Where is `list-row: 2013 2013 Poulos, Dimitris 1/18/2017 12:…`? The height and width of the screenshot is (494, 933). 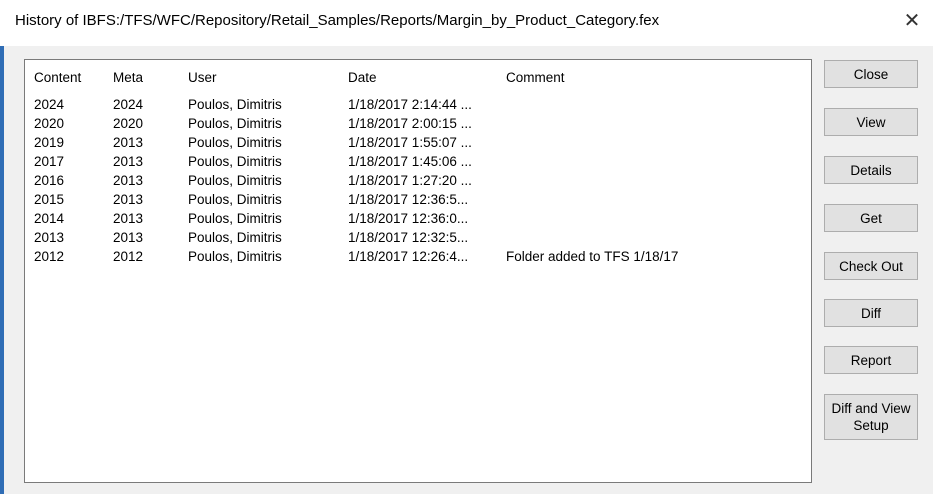
list-row: 2013 2013 Poulos, Dimitris 1/18/2017 12:… is located at coordinates (418, 238).